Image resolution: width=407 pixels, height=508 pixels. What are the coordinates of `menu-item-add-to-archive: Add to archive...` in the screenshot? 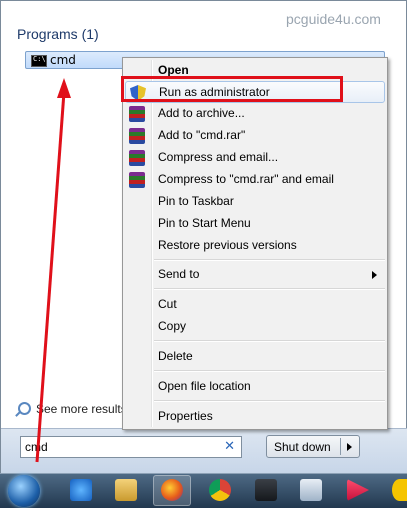 It's located at (255, 114).